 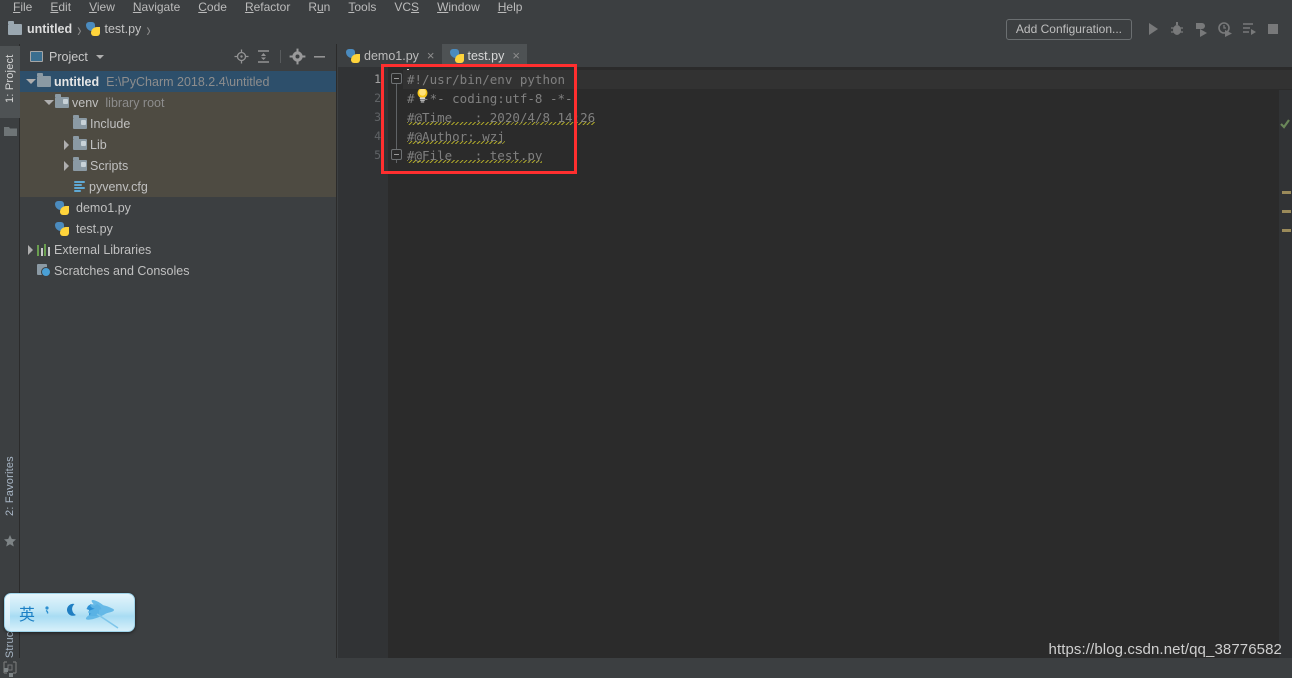 I want to click on ime-mode-label: 英, so click(x=27, y=613).